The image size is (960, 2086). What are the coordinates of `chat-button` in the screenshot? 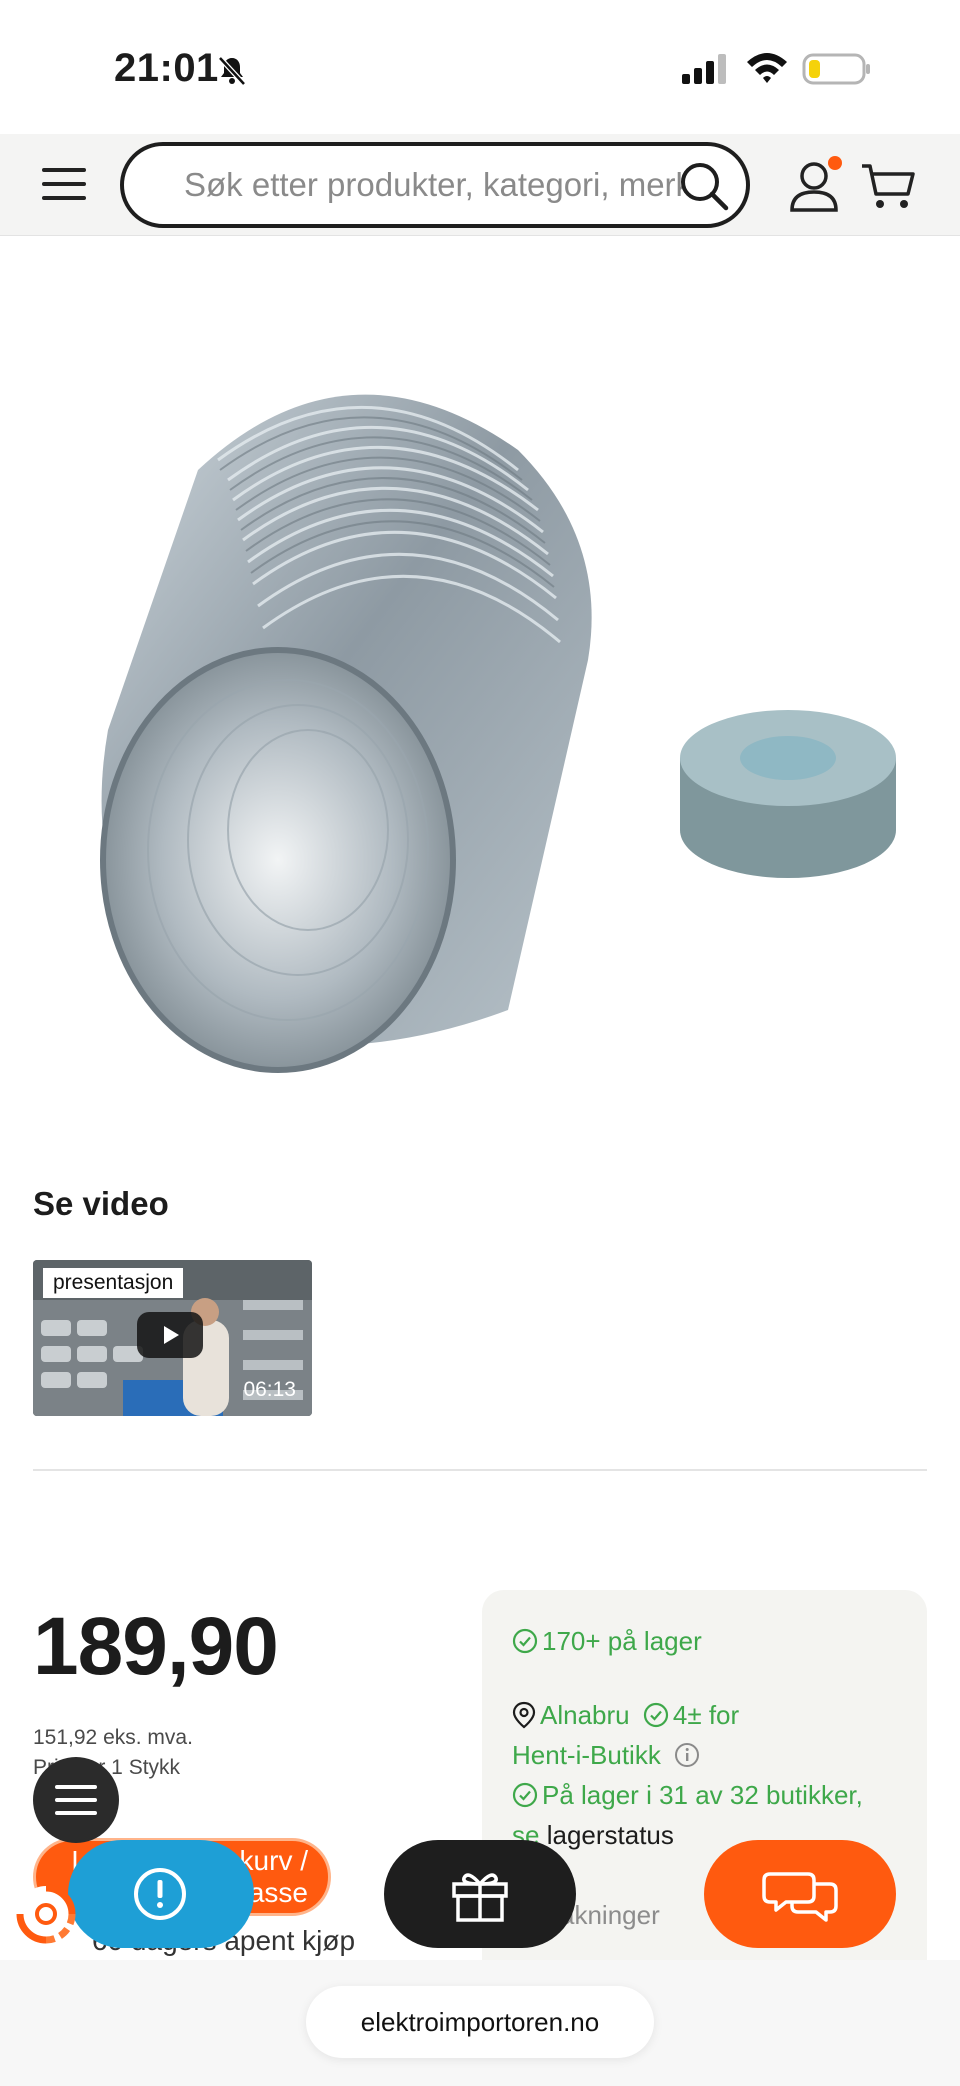 It's located at (800, 1894).